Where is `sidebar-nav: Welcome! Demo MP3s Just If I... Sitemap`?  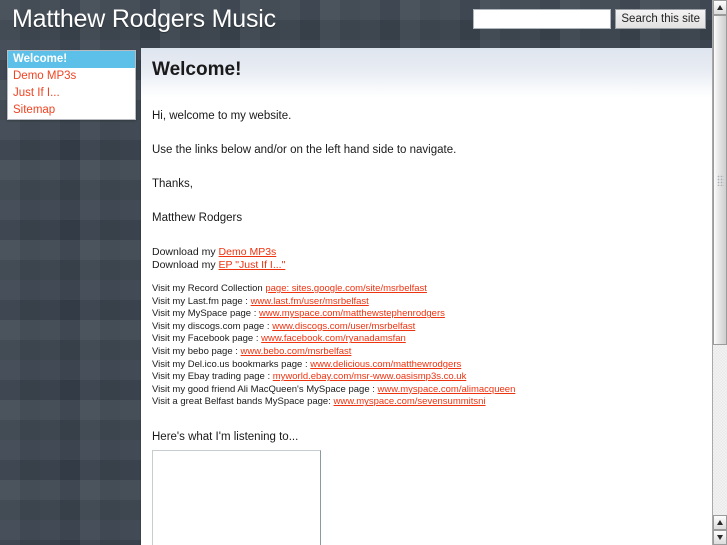 sidebar-nav: Welcome! Demo MP3s Just If I... Sitemap is located at coordinates (71, 85).